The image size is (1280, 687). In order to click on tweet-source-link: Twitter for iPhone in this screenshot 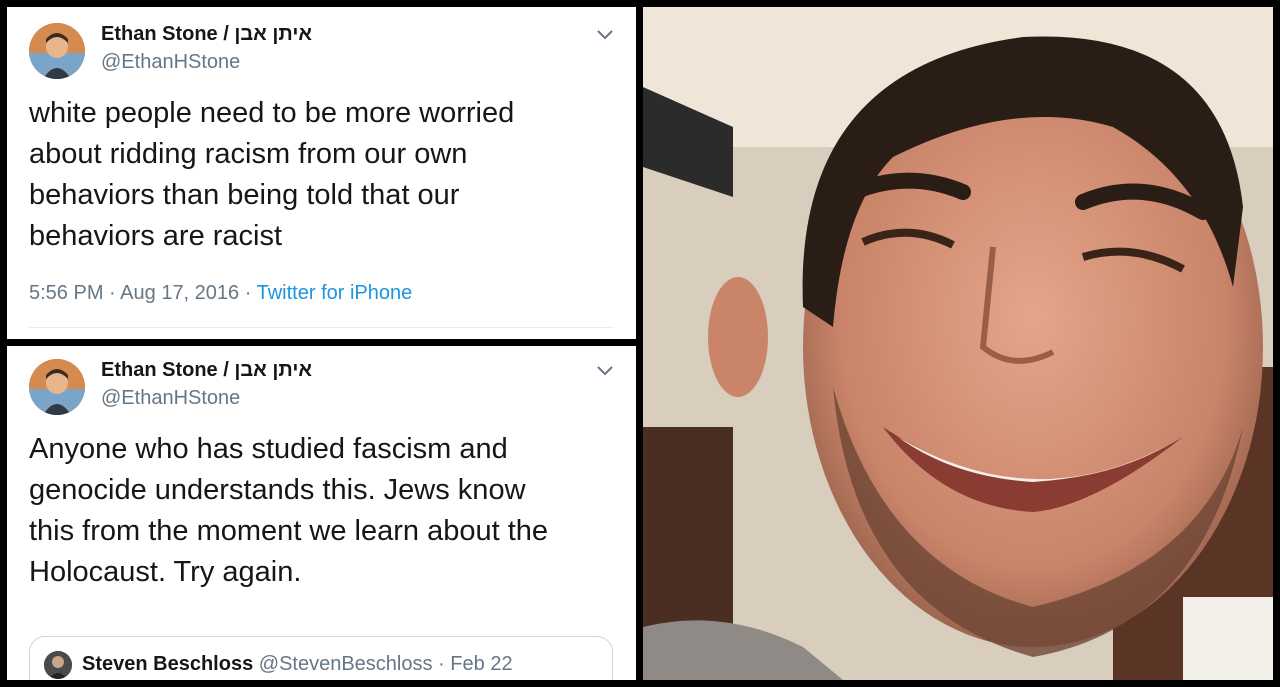, I will do `click(335, 293)`.